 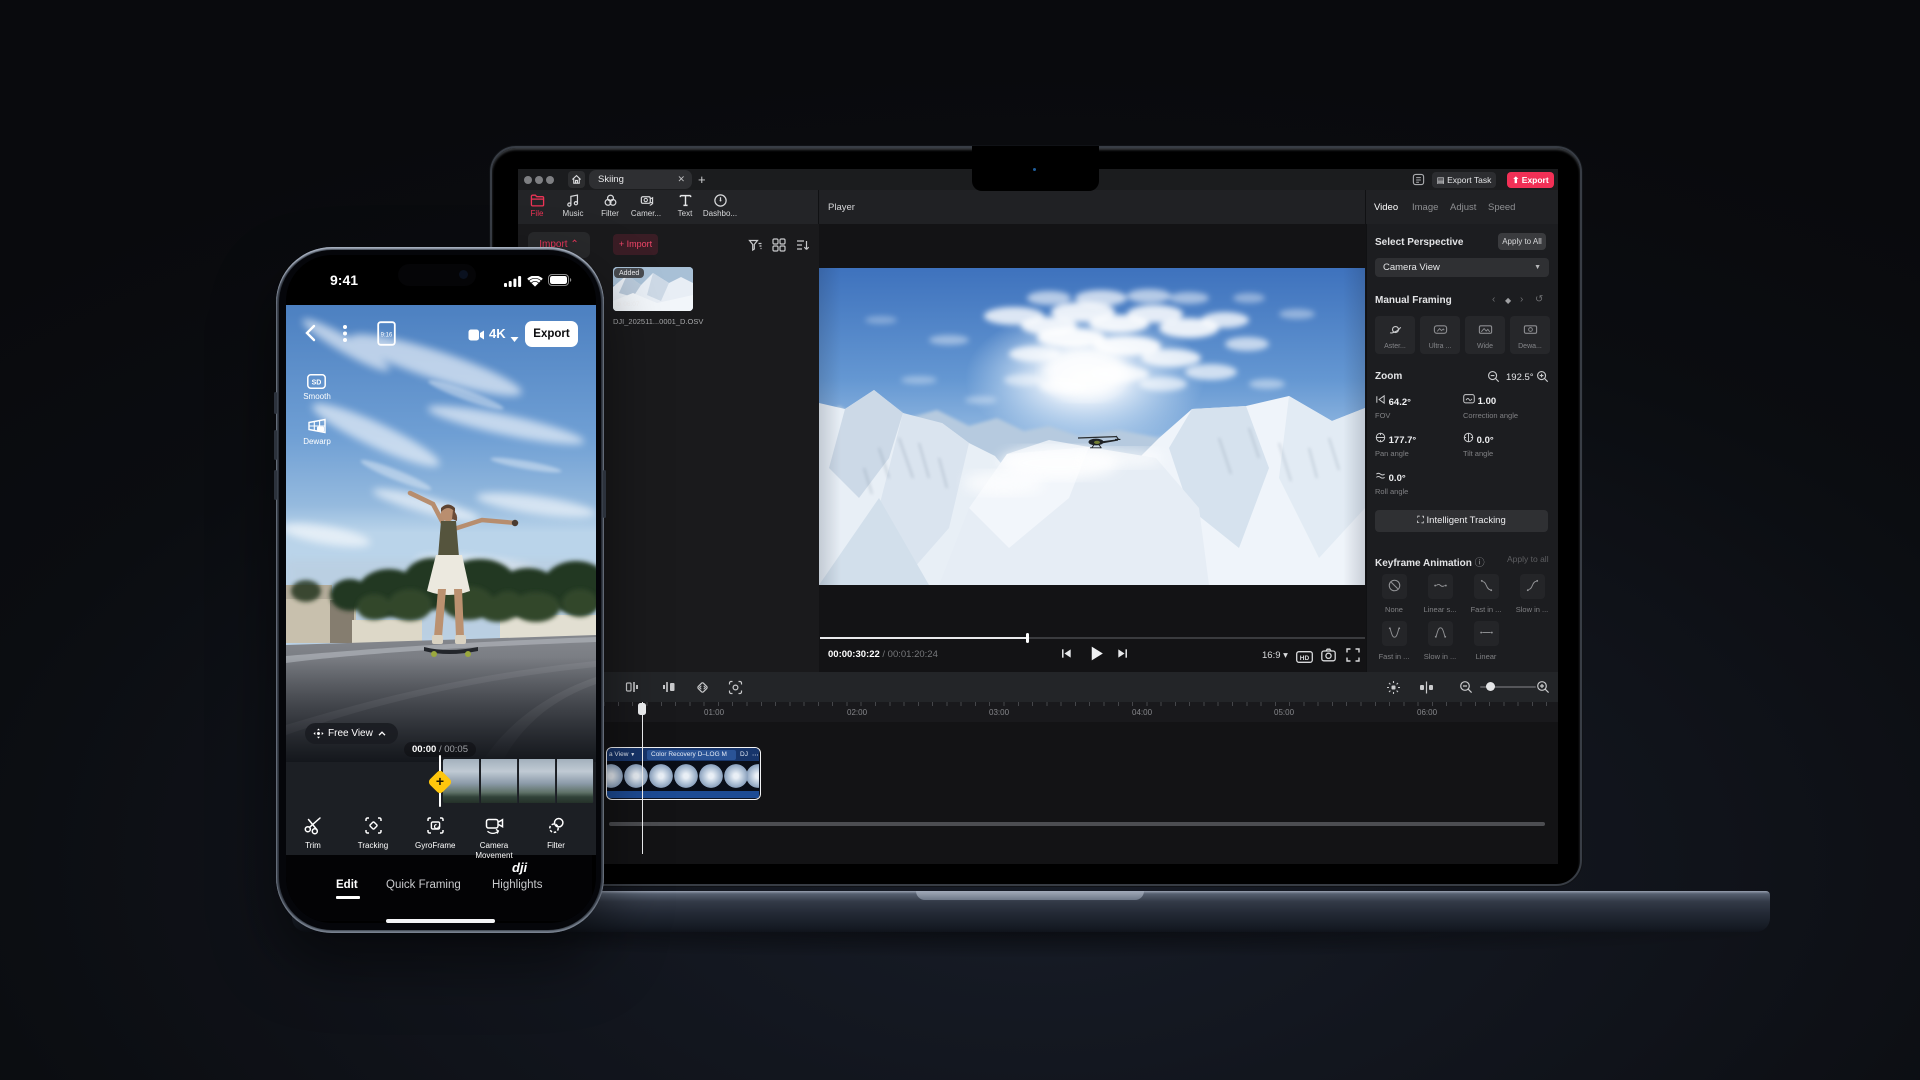 What do you see at coordinates (317, 383) in the screenshot?
I see `svg-text: SD` at bounding box center [317, 383].